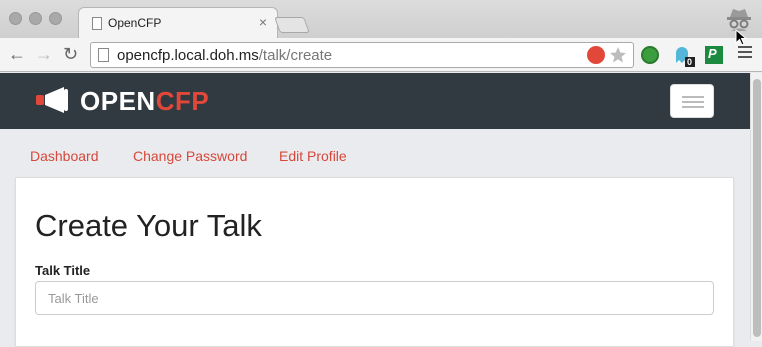  I want to click on reload-icon: ↻, so click(70, 54).